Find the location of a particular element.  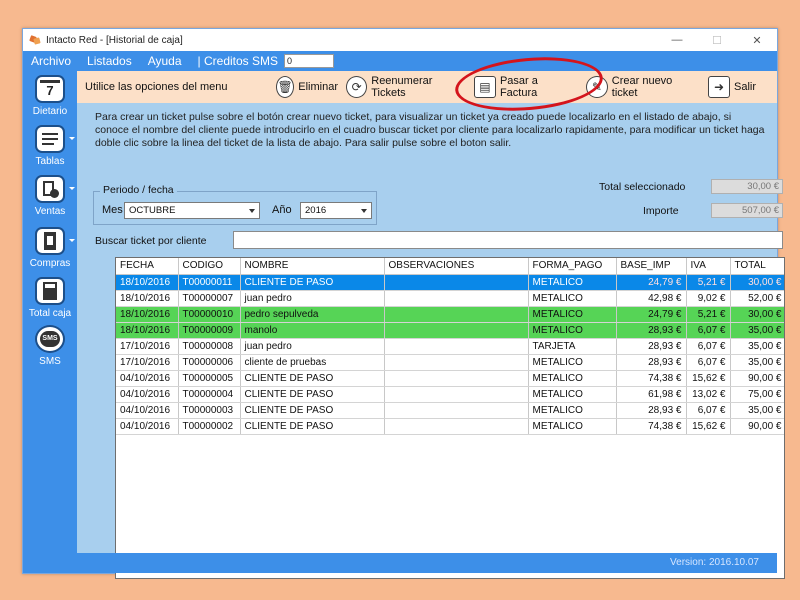

column-header-total: TOTAL is located at coordinates (757, 266).